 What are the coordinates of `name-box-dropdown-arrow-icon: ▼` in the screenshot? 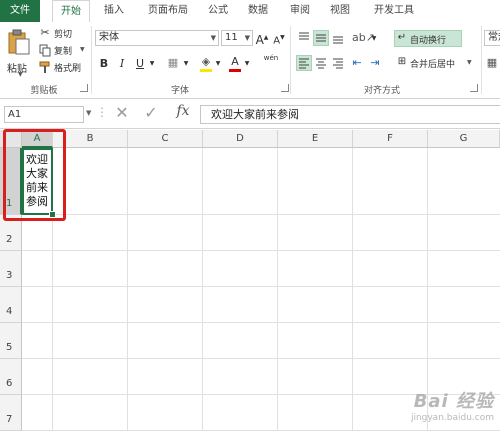 It's located at (88, 113).